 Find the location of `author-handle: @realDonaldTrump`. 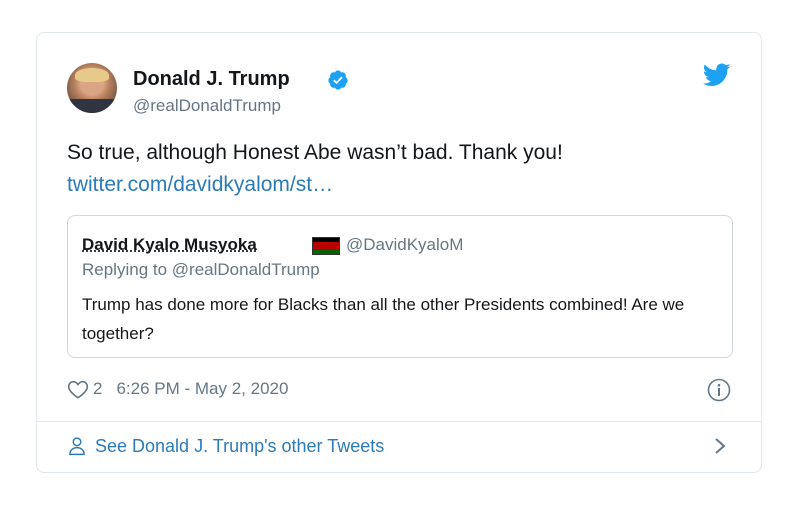

author-handle: @realDonaldTrump is located at coordinates (207, 106).